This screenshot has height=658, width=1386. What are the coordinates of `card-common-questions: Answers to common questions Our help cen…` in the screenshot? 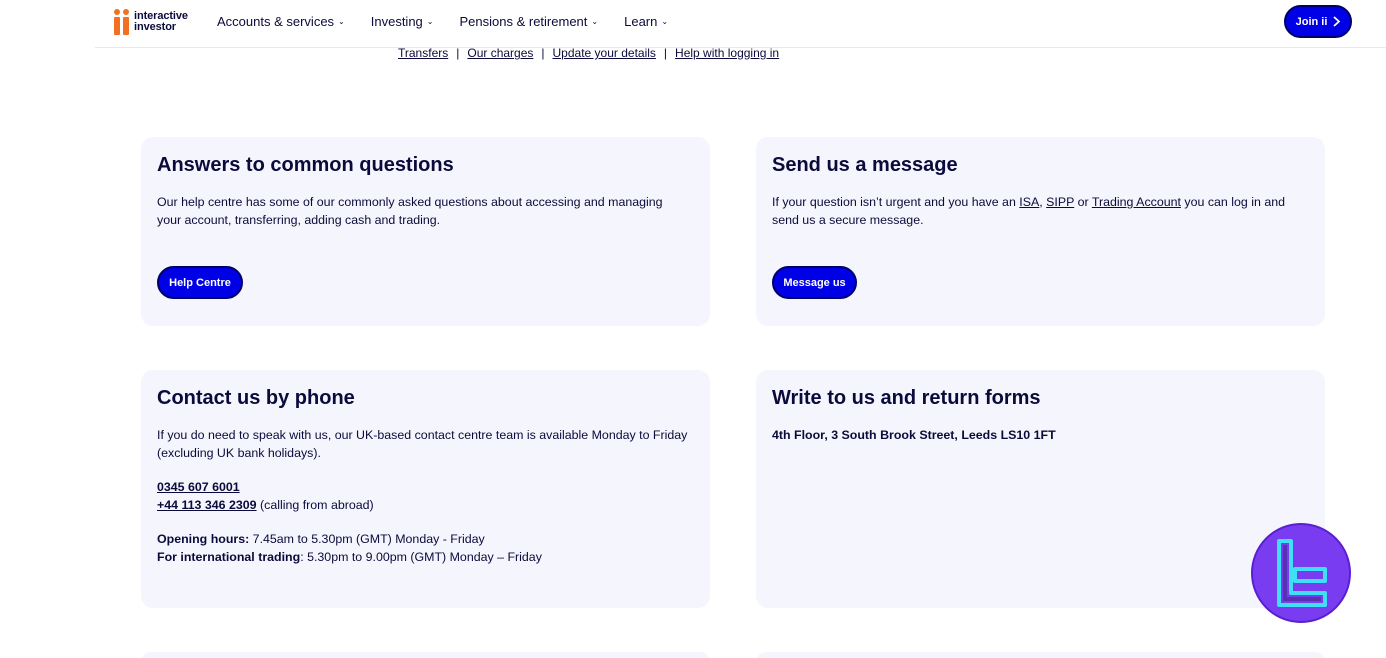 It's located at (425, 231).